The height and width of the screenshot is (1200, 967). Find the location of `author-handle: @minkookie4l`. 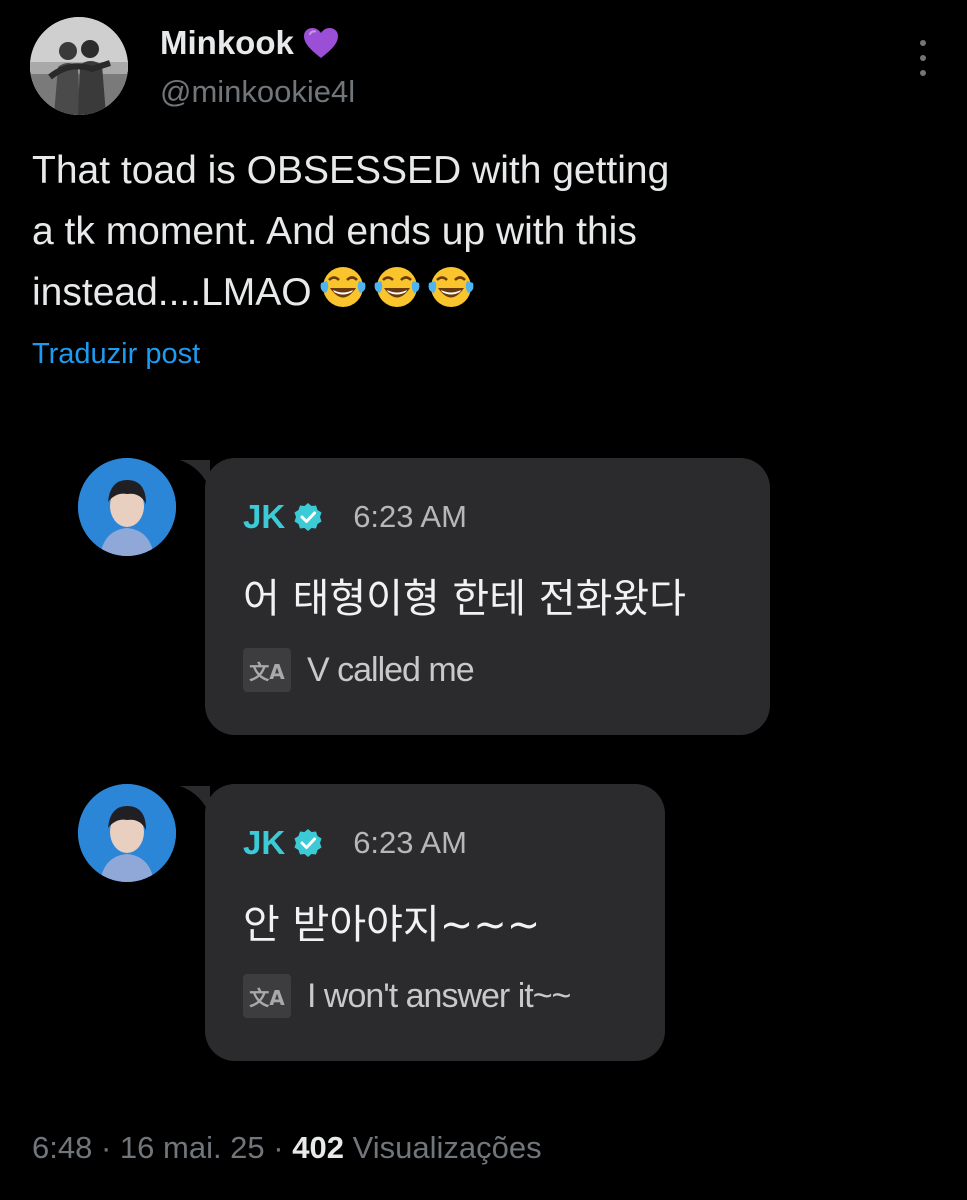

author-handle: @minkookie4l is located at coordinates (257, 92).